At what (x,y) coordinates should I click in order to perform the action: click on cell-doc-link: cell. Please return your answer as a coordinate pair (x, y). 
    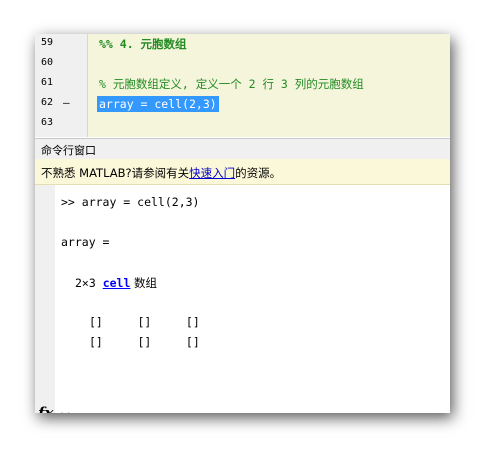
    Looking at the image, I should click on (117, 283).